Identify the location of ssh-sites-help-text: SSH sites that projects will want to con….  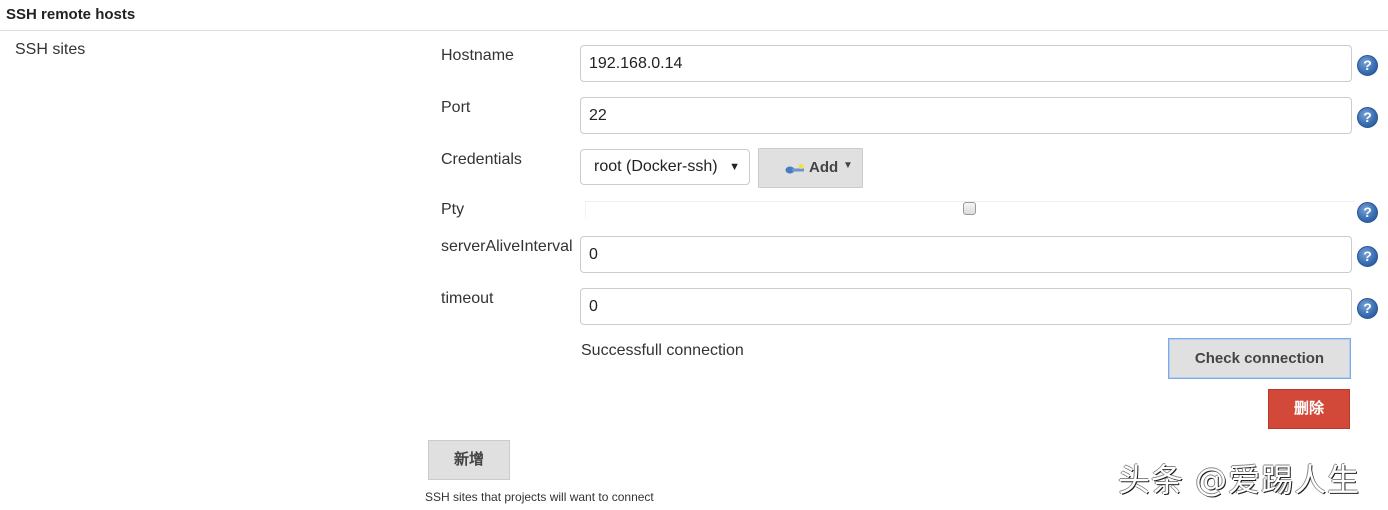
(539, 497).